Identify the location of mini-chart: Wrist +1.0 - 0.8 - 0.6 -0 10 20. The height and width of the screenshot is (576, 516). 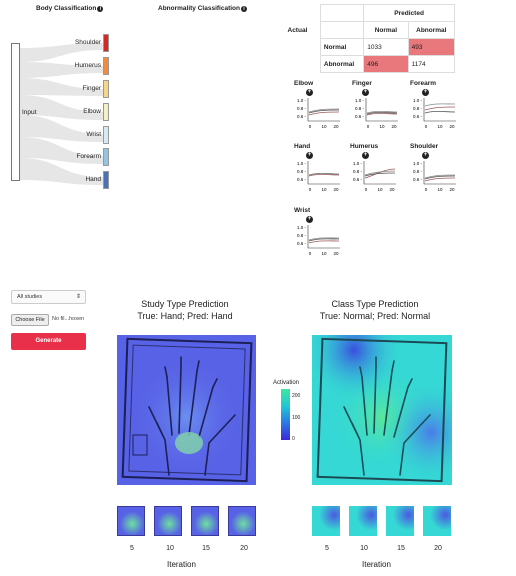
(324, 234).